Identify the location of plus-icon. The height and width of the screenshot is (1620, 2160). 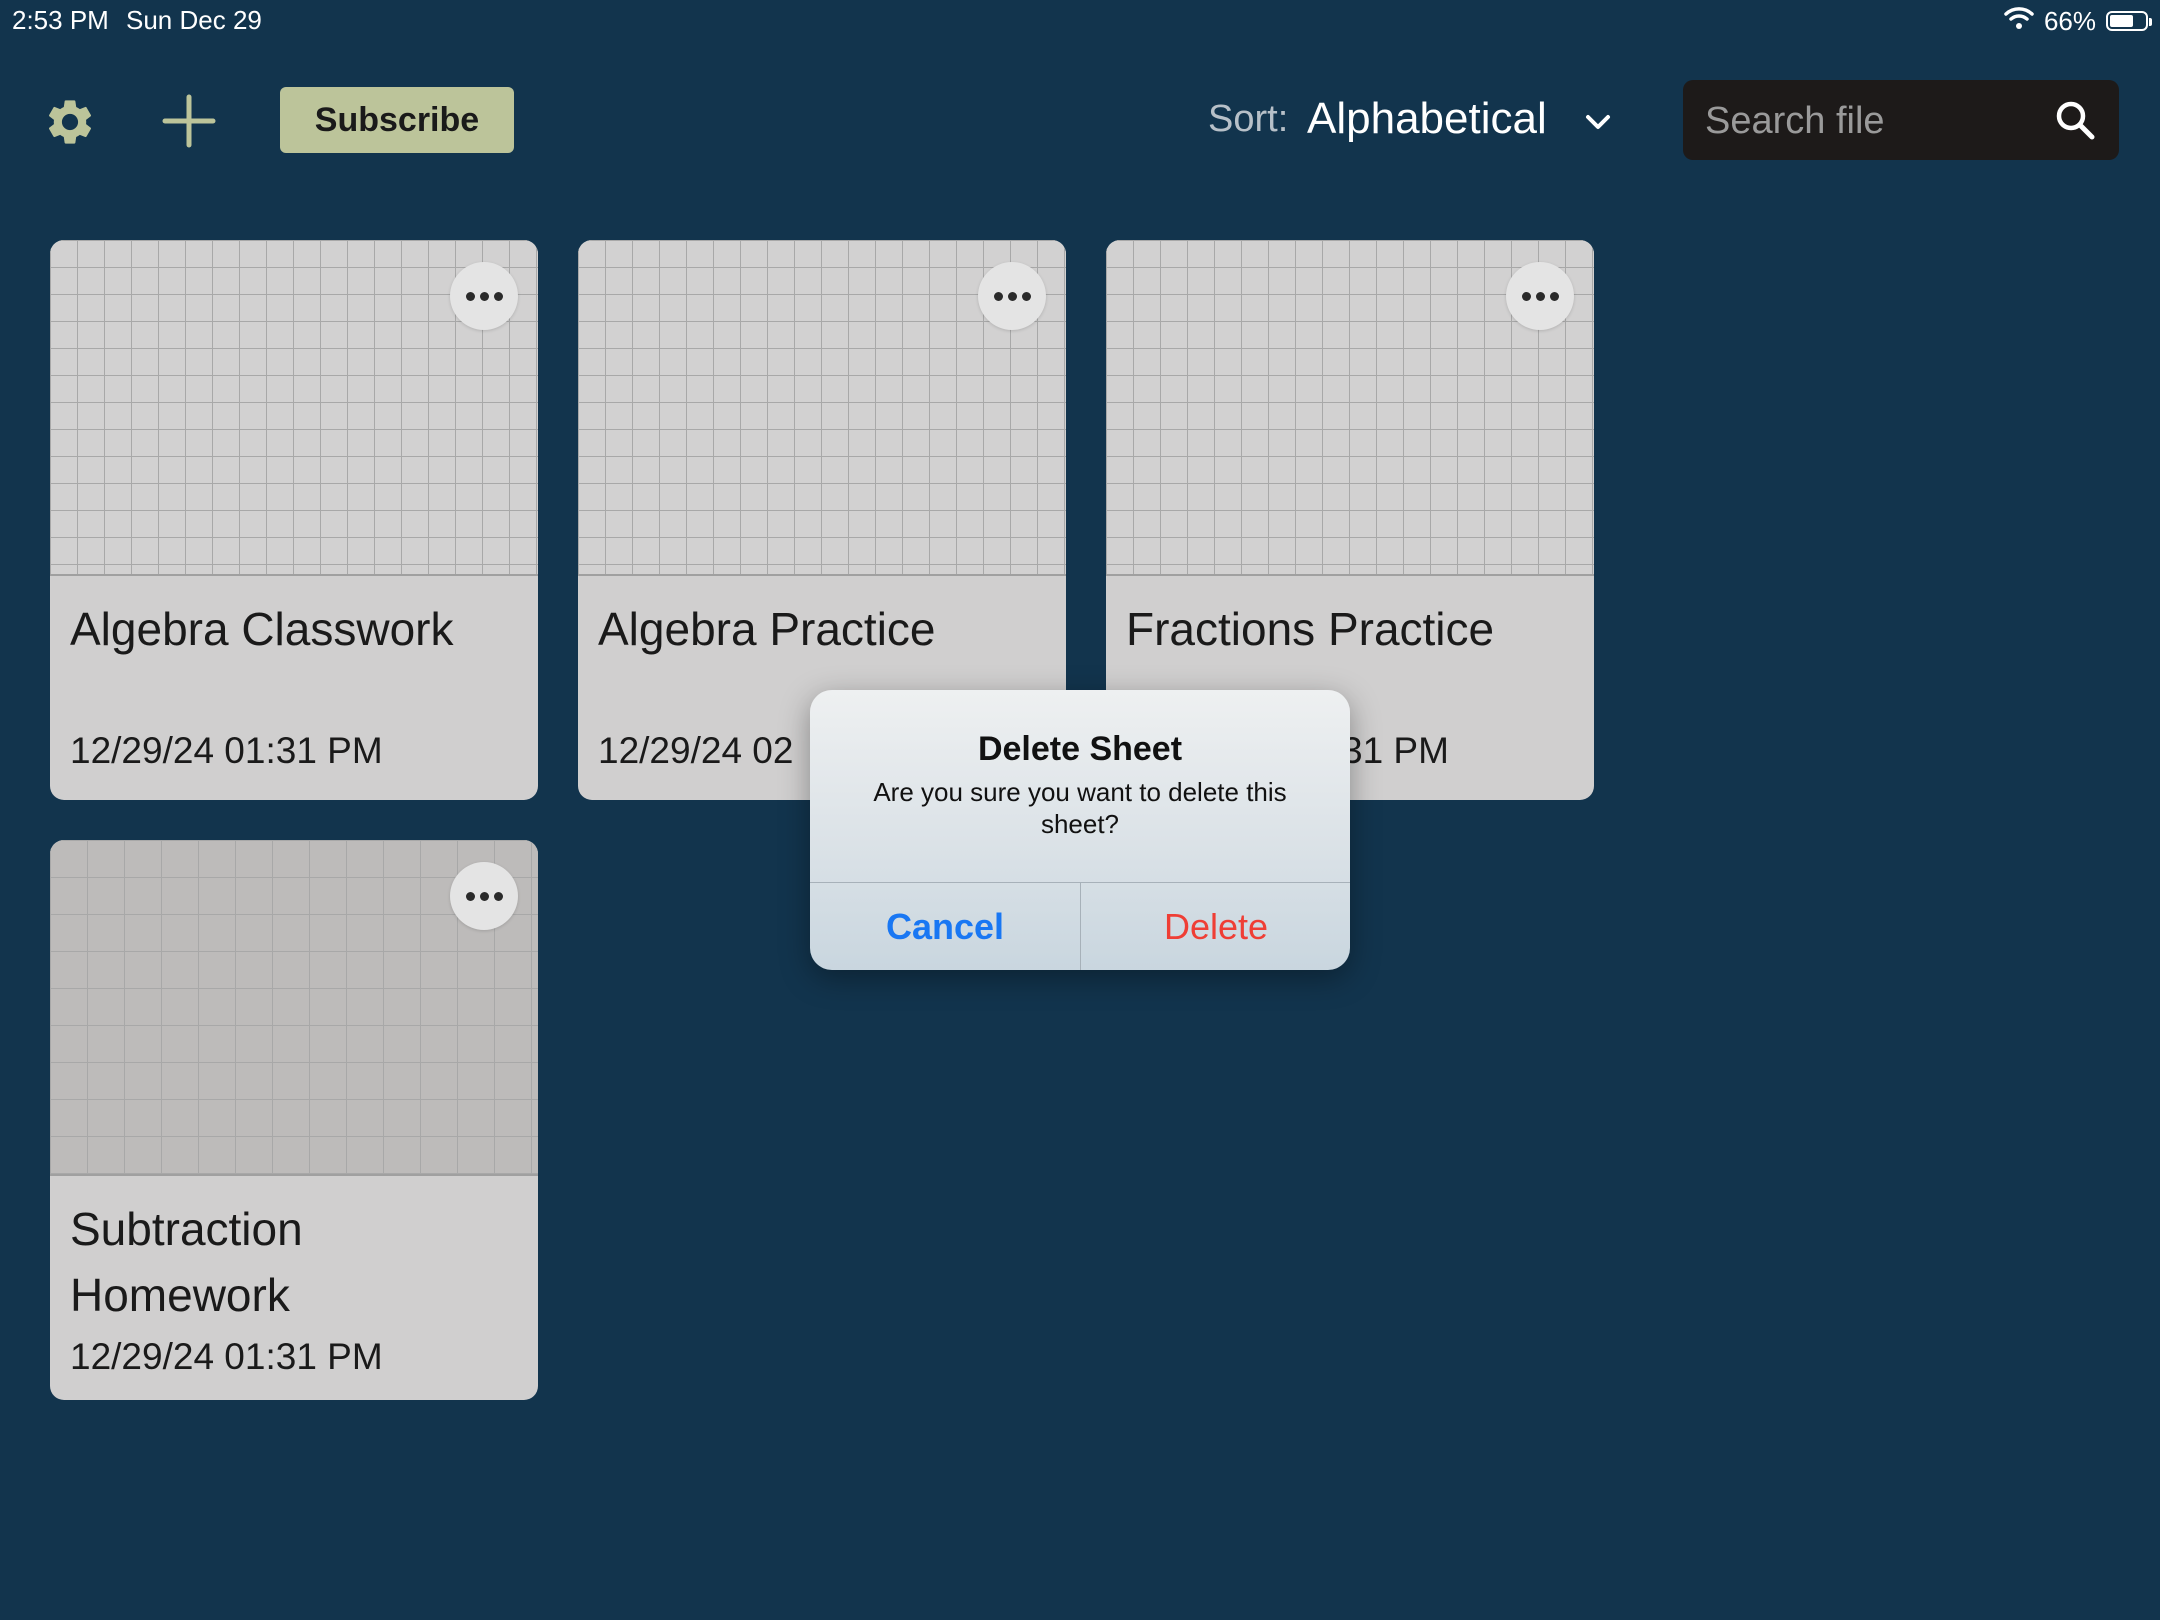
(189, 123).